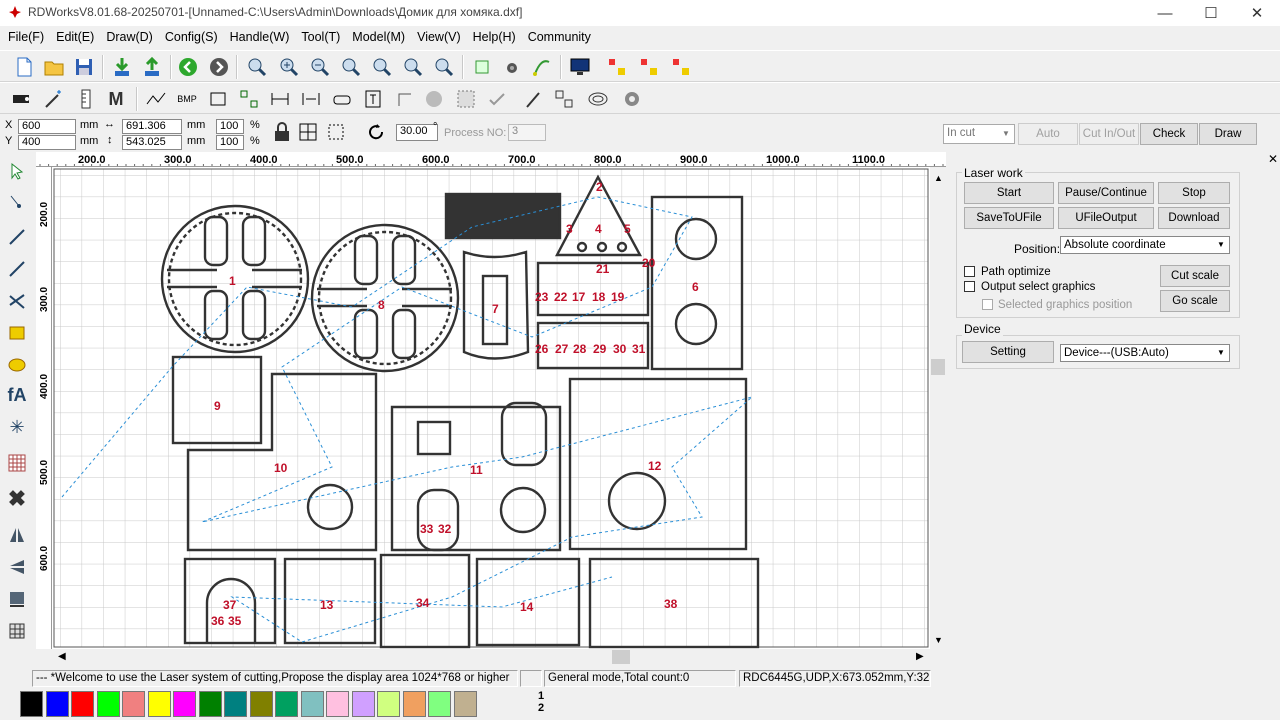  I want to click on open-folder-icon, so click(54, 67).